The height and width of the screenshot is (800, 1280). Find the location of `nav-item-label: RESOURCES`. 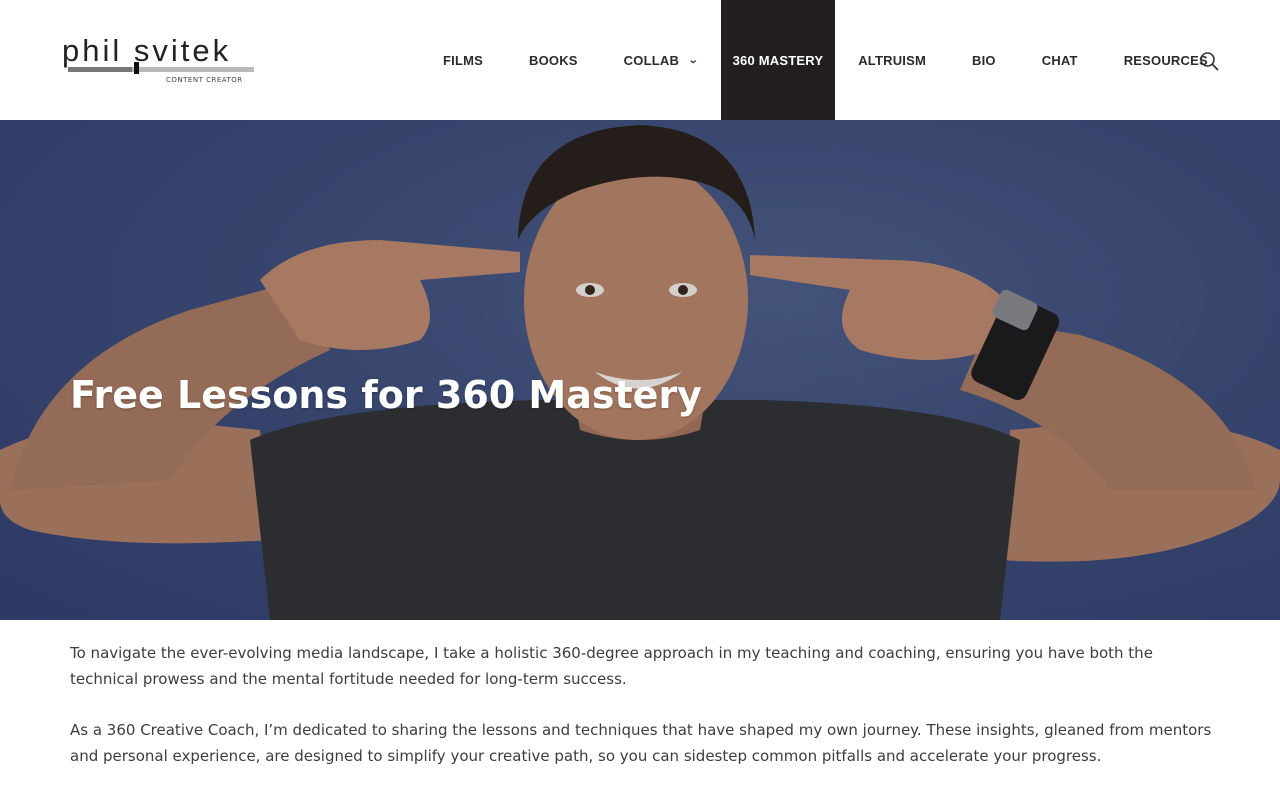

nav-item-label: RESOURCES is located at coordinates (1165, 60).